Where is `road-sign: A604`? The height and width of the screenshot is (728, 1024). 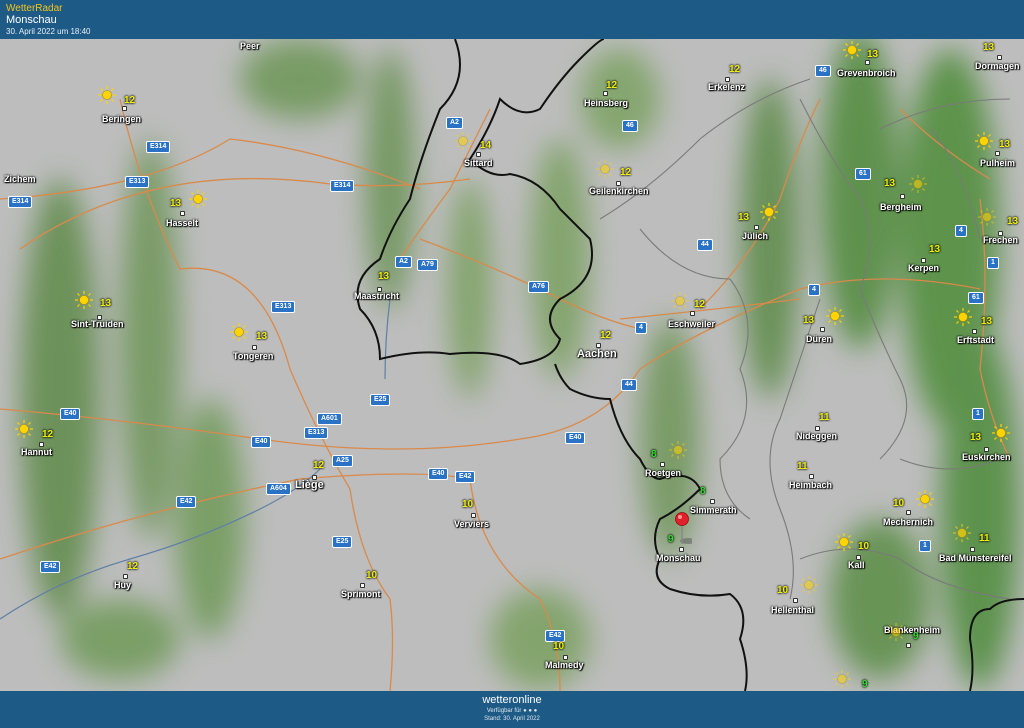
road-sign: A604 is located at coordinates (278, 489).